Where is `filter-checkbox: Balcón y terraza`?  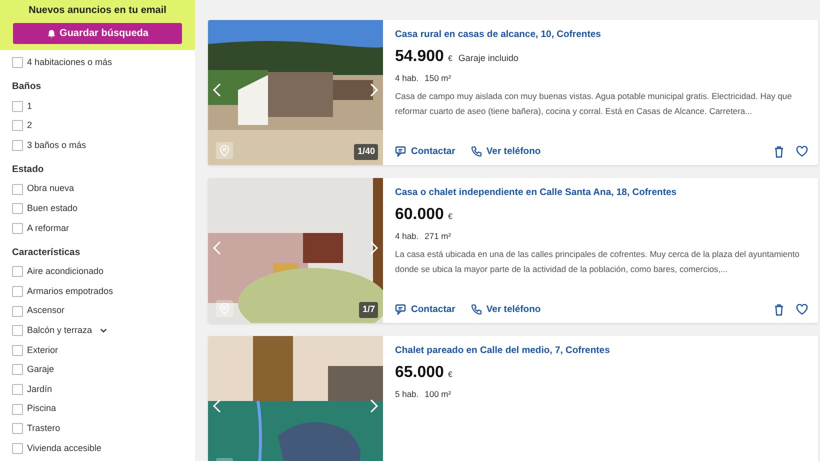
filter-checkbox: Balcón y terraza is located at coordinates (97, 330).